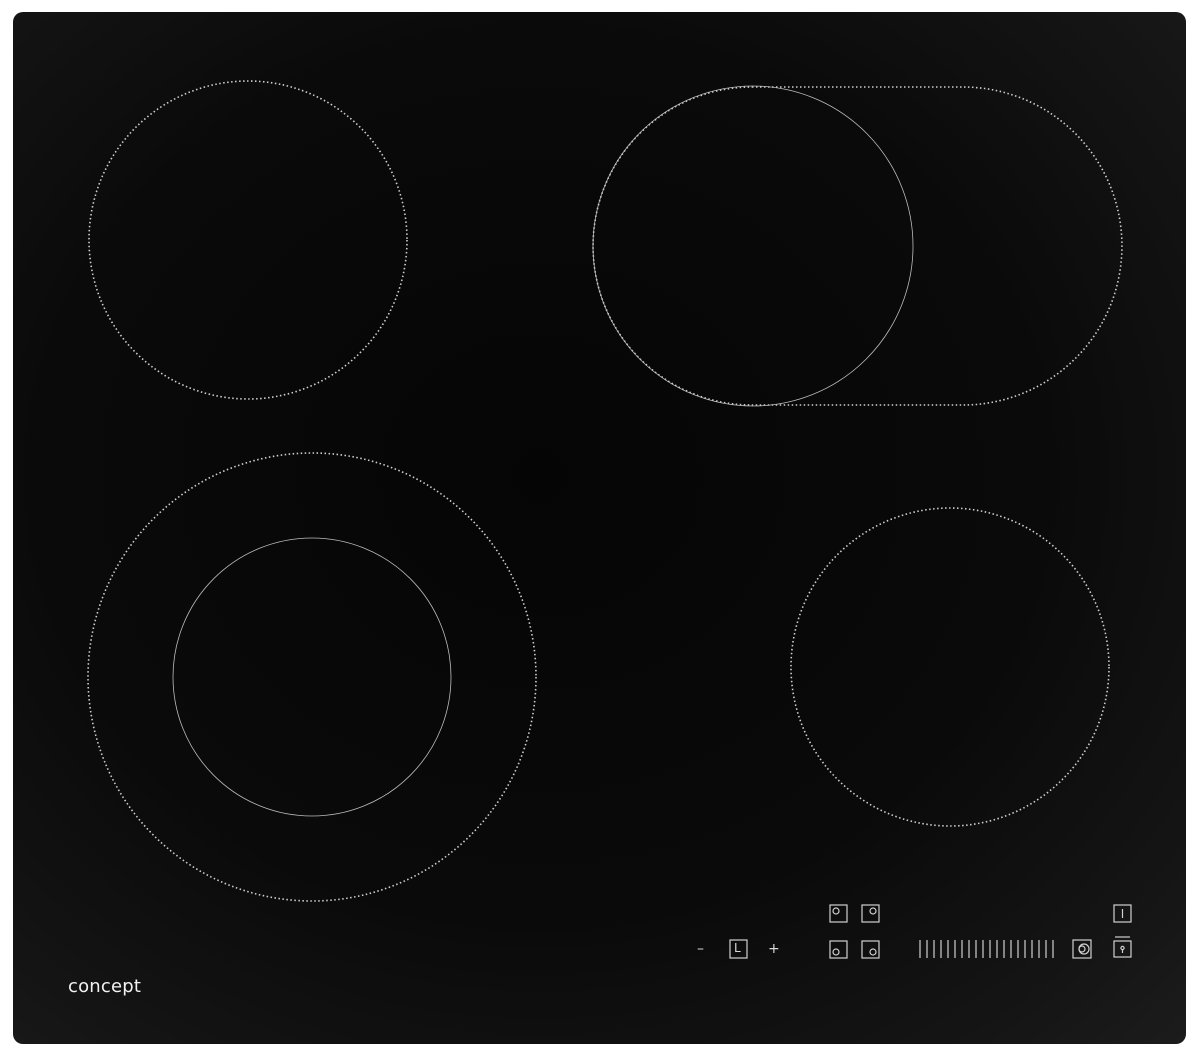 The height and width of the screenshot is (1056, 1200). I want to click on zone-select-rear-right-icon, so click(870, 913).